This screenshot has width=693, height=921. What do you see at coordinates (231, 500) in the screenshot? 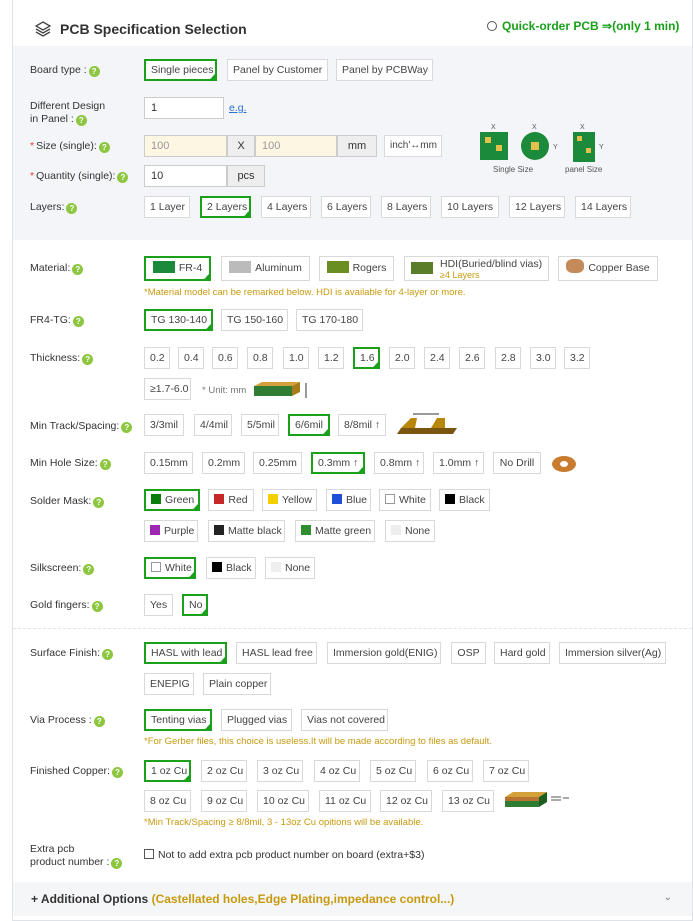
I see `mask-red: Red` at bounding box center [231, 500].